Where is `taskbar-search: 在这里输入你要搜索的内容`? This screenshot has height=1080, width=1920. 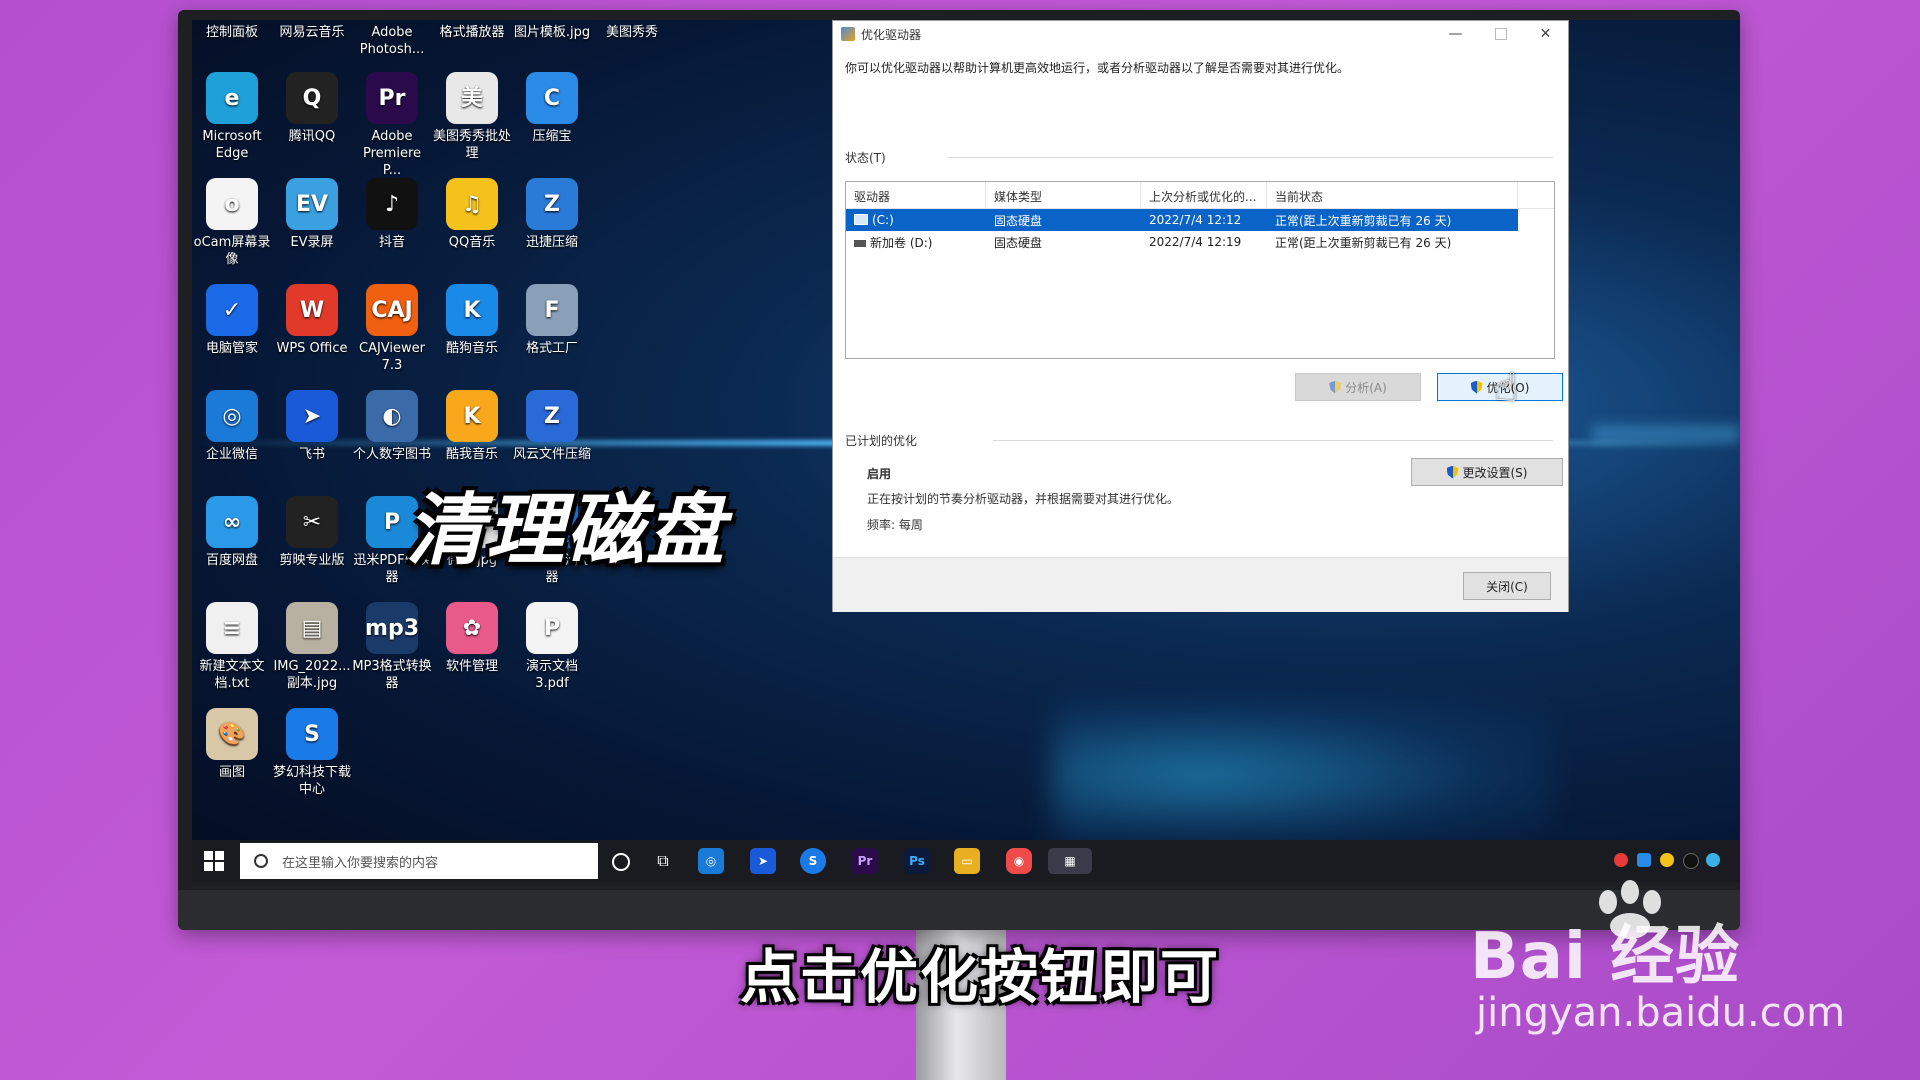
taskbar-search: 在这里输入你要搜索的内容 is located at coordinates (419, 861).